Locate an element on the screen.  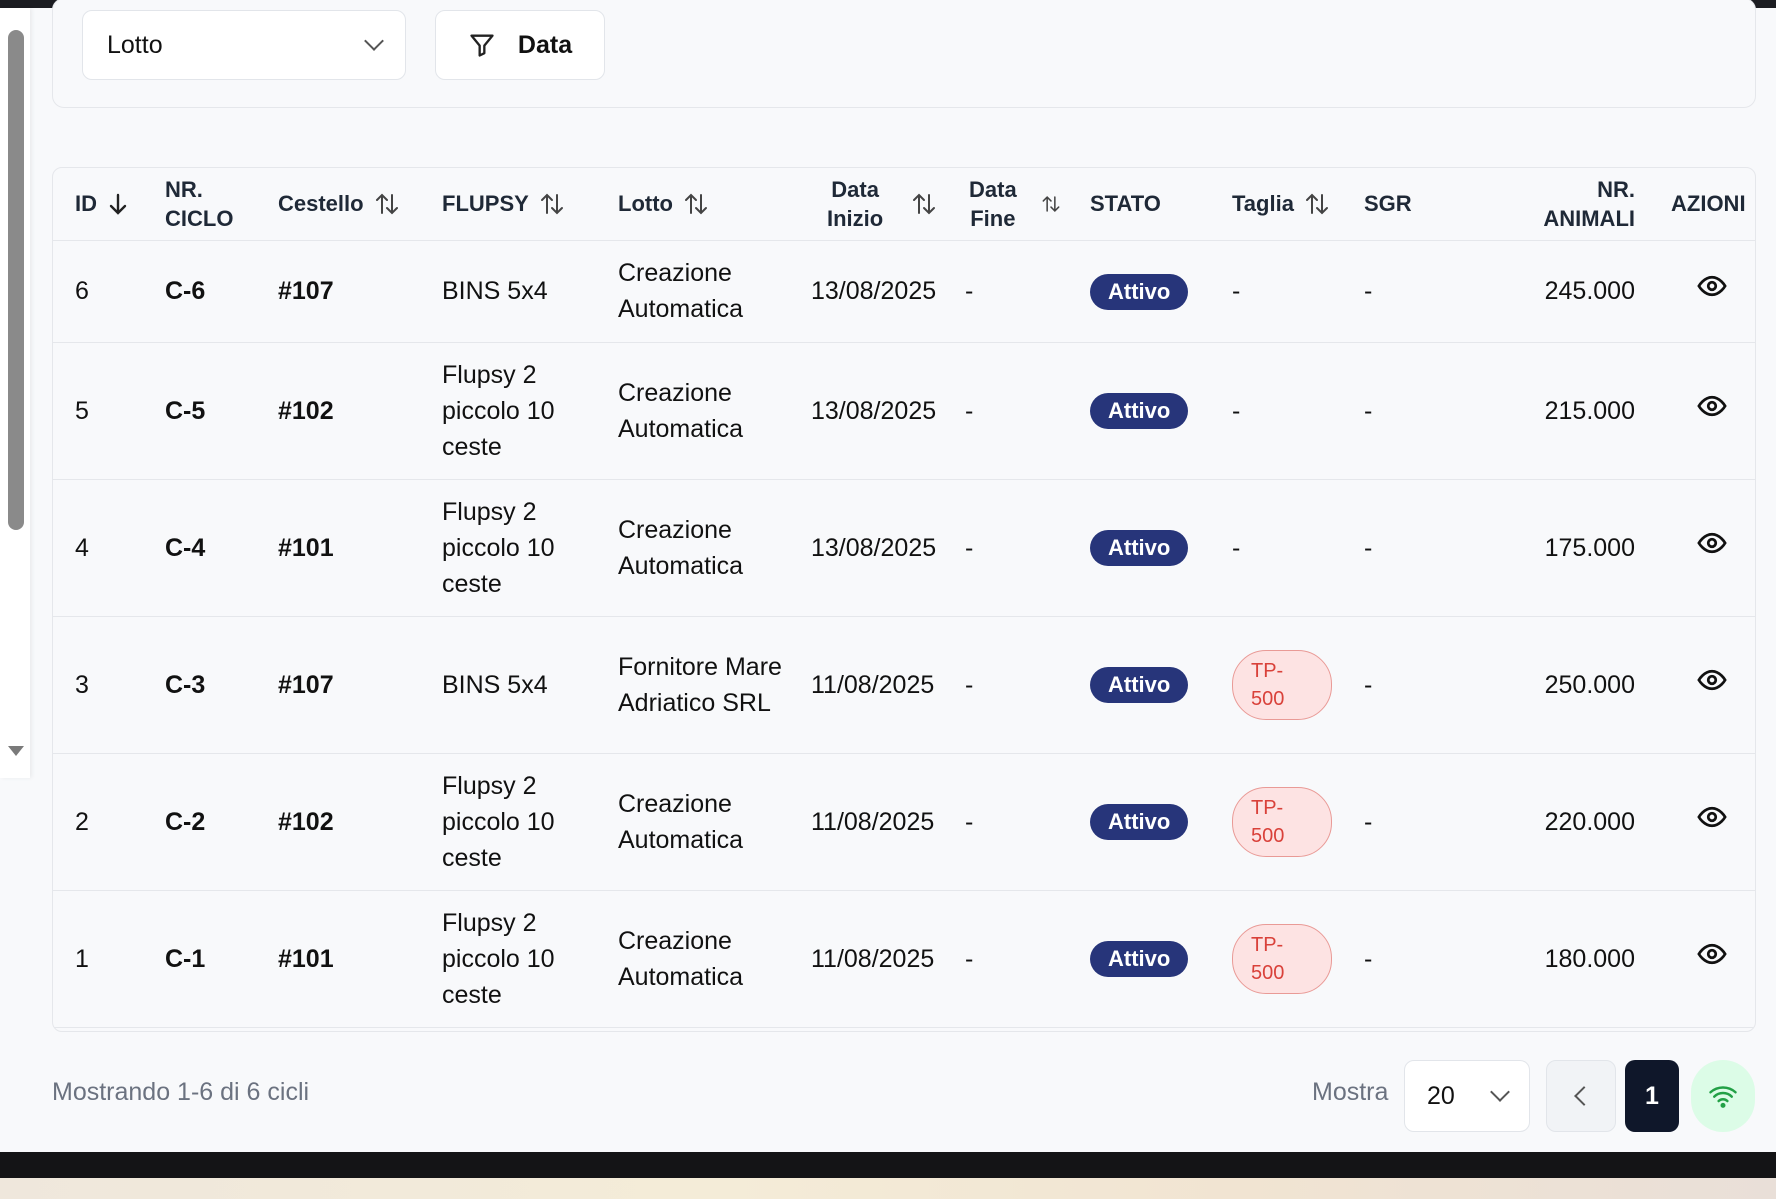
data-filter-button: Data is located at coordinates (520, 45).